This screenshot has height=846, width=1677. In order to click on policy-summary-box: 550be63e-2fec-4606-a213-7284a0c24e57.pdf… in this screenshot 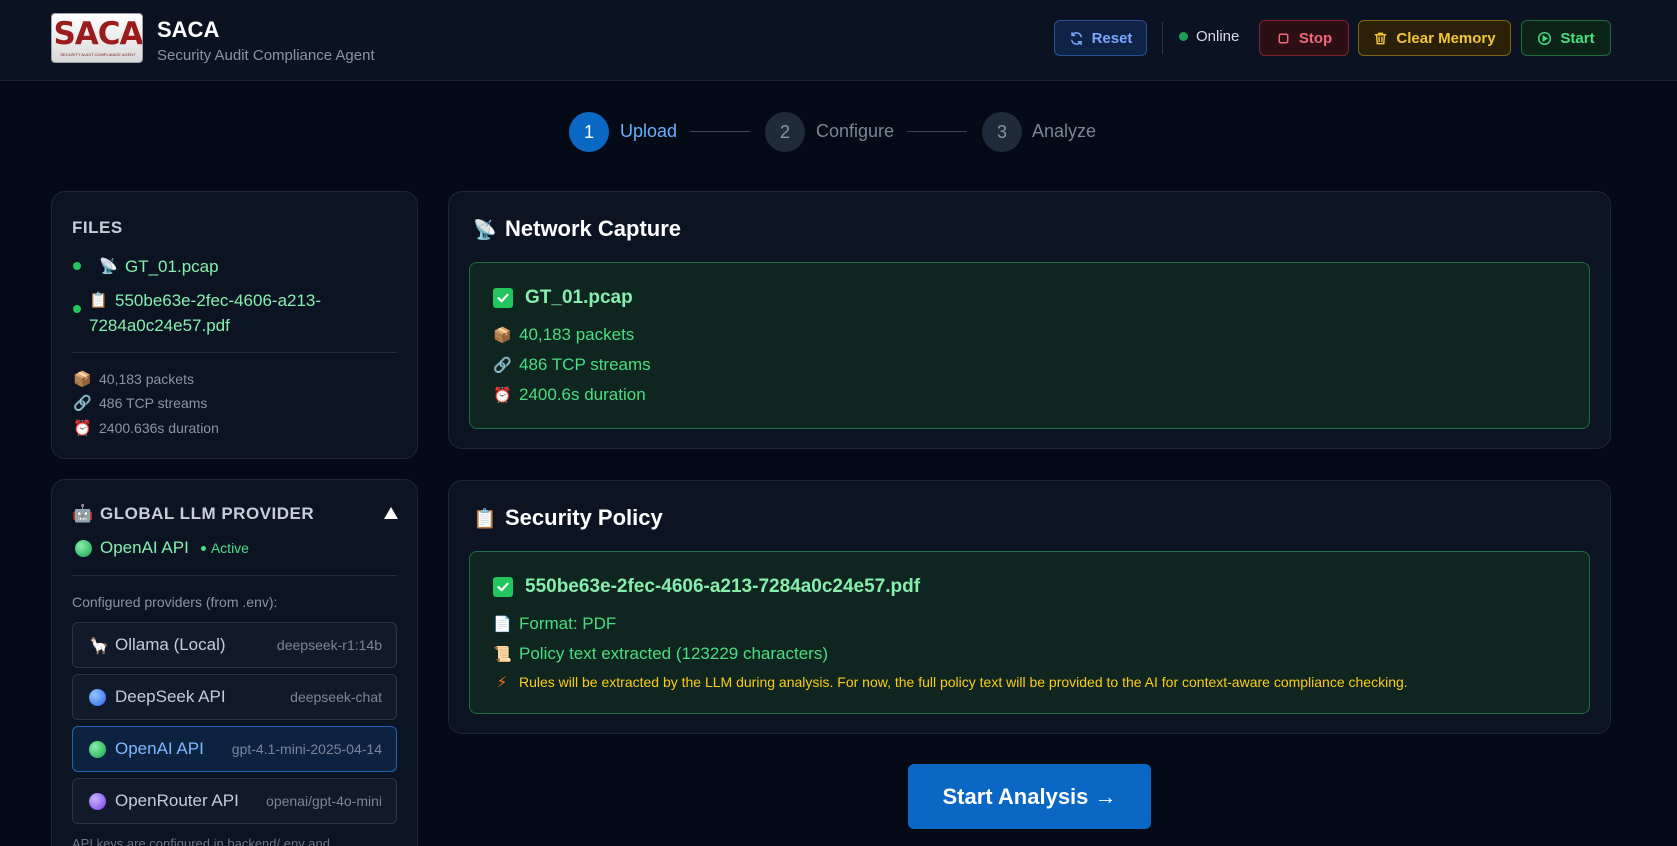, I will do `click(1029, 632)`.